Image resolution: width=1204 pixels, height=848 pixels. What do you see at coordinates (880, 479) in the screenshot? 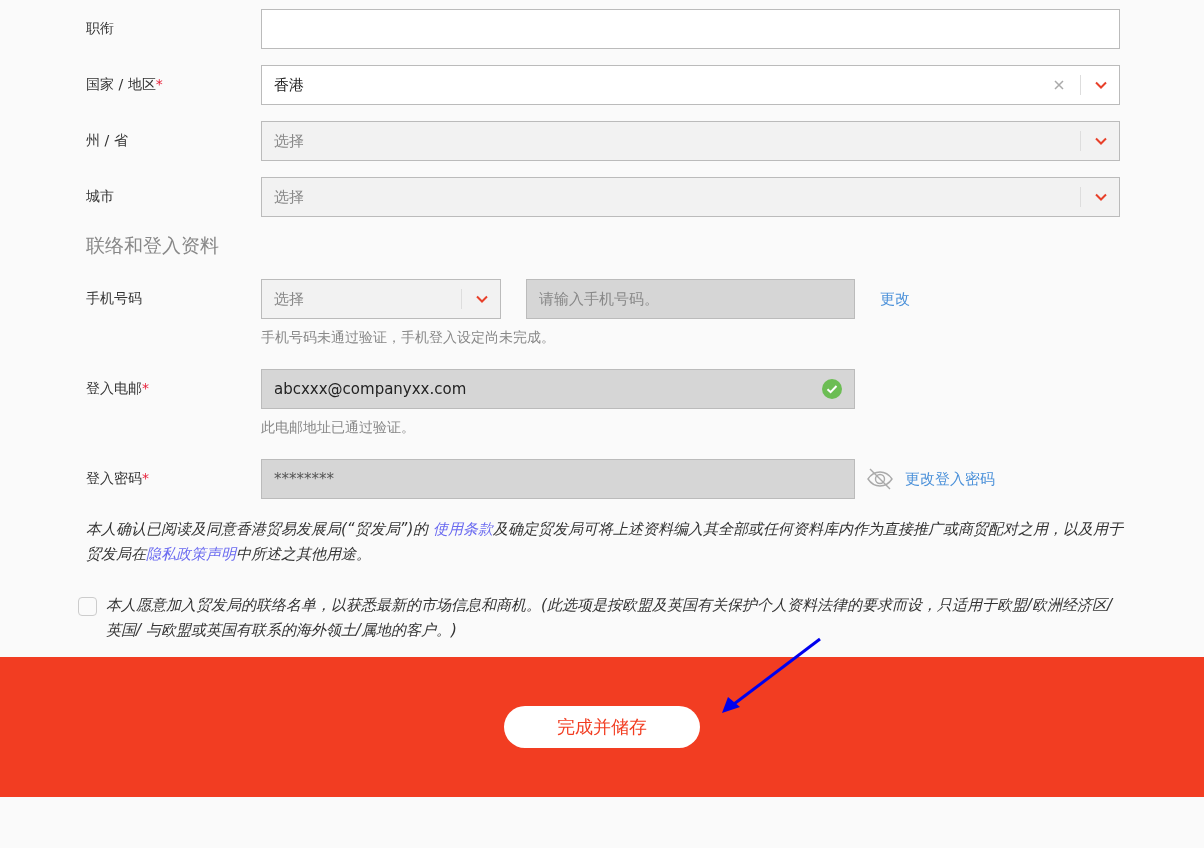
I see `eye-slash-icon` at bounding box center [880, 479].